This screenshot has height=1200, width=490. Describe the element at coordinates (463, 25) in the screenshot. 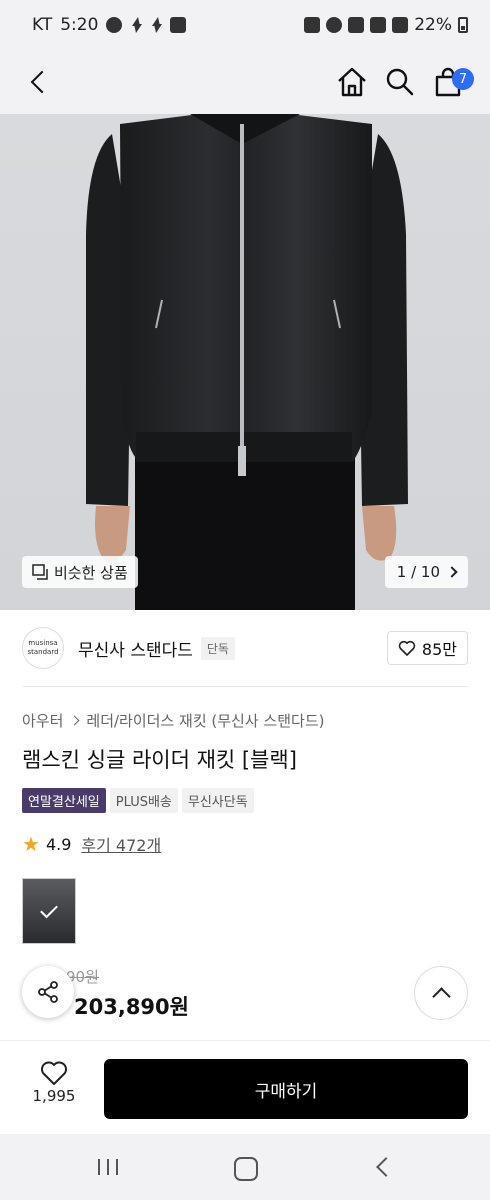

I see `battery-icon` at that location.